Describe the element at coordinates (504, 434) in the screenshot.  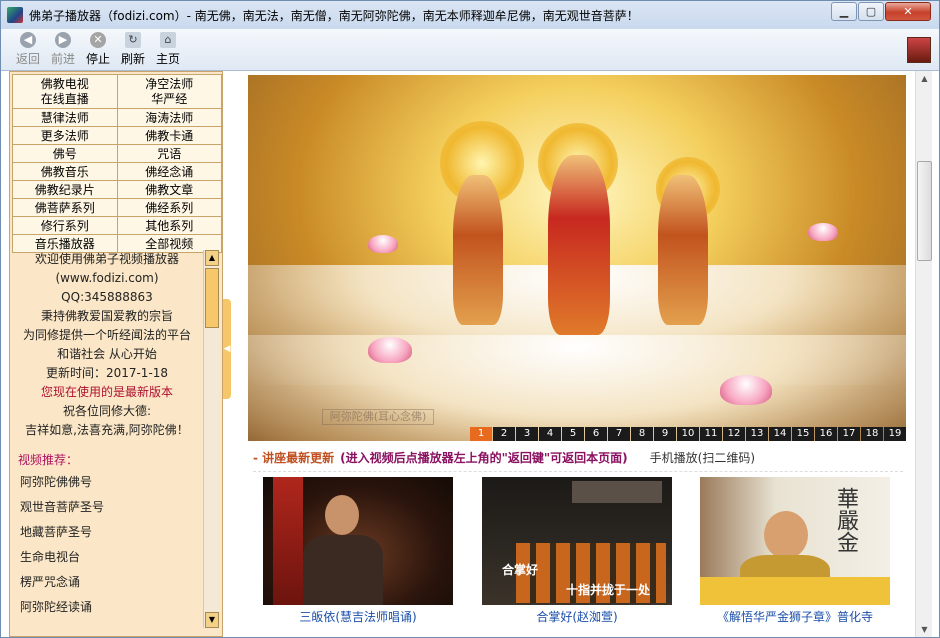
I see `page-button: 2` at that location.